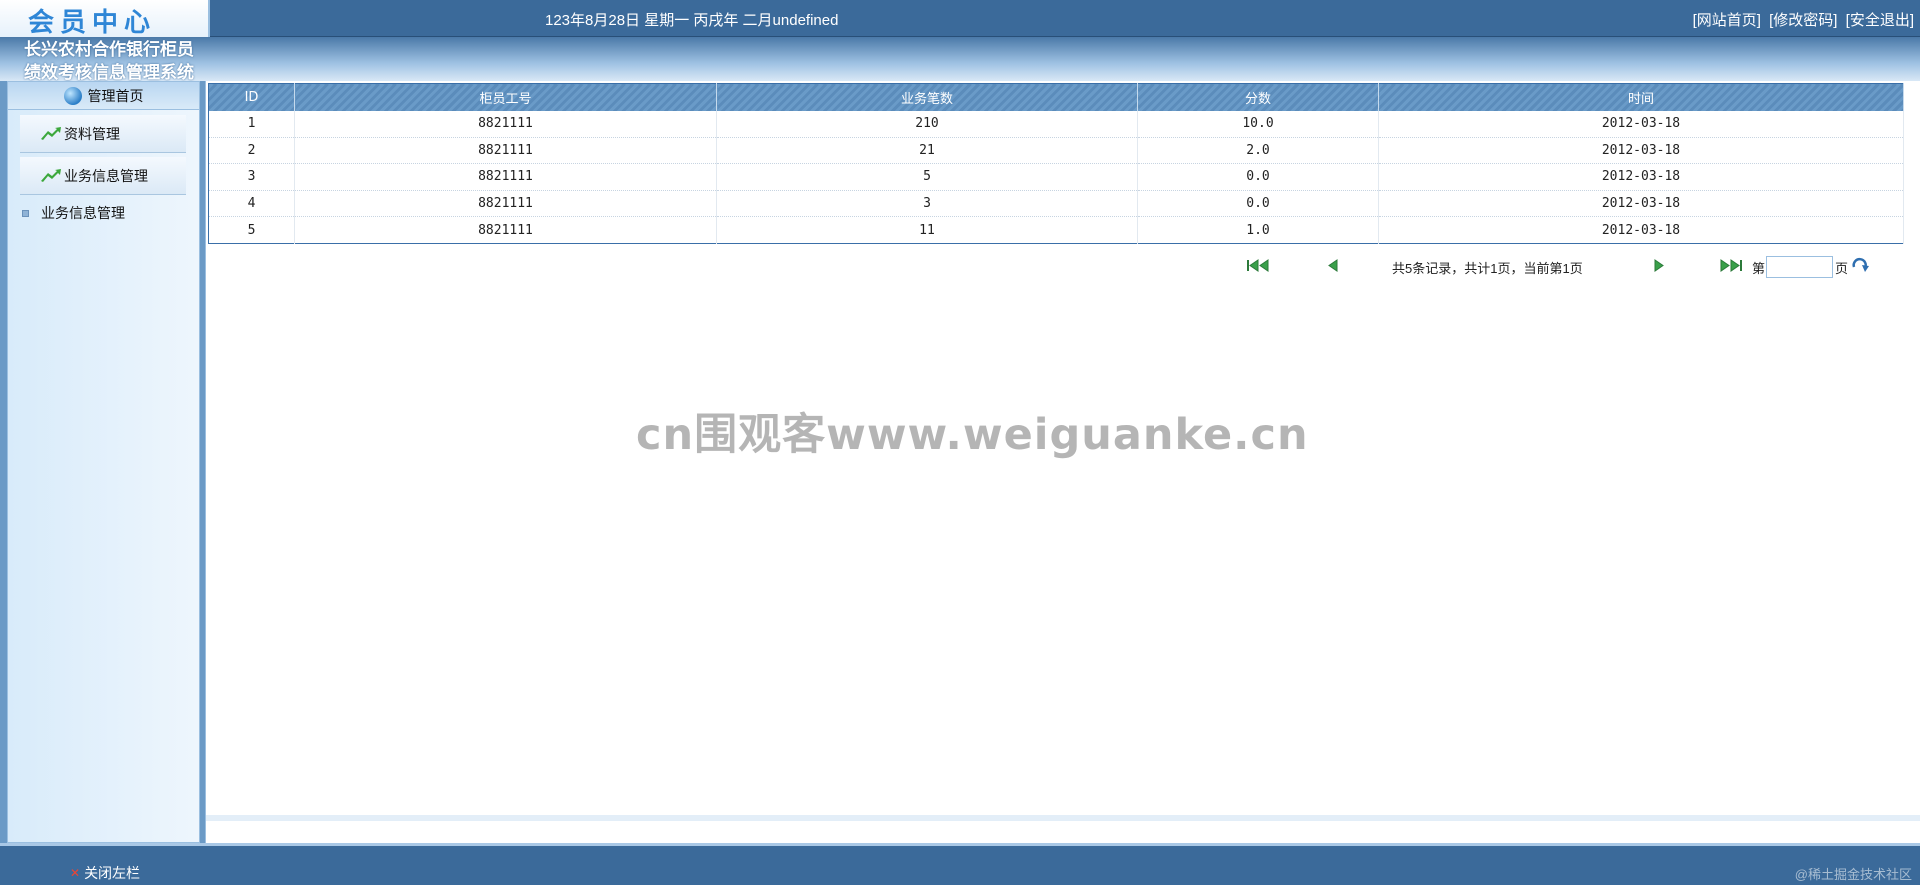 Image resolution: width=1920 pixels, height=885 pixels. What do you see at coordinates (72, 95) in the screenshot?
I see `globe-icon` at bounding box center [72, 95].